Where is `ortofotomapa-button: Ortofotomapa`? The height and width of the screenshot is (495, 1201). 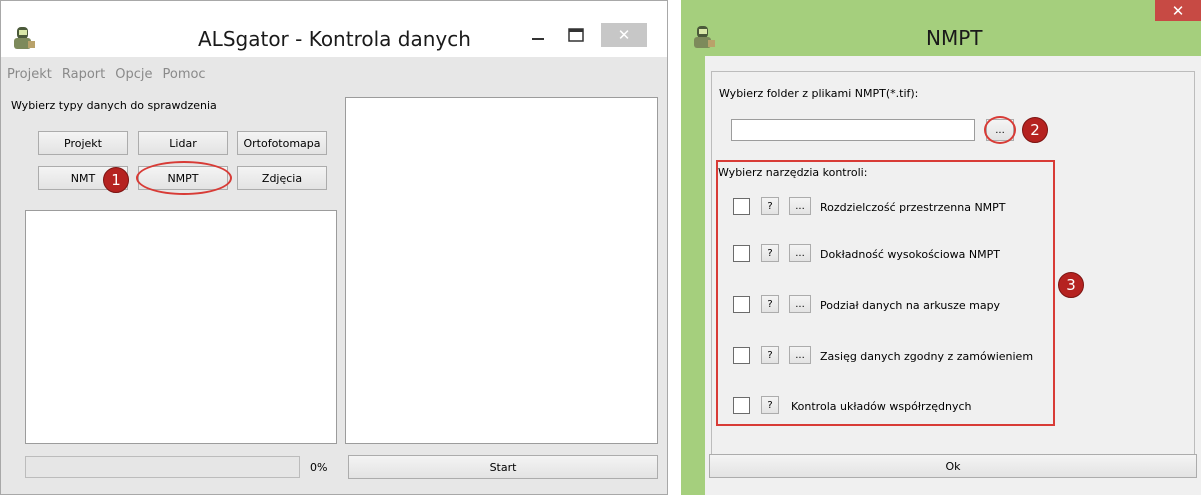 ortofotomapa-button: Ortofotomapa is located at coordinates (282, 143).